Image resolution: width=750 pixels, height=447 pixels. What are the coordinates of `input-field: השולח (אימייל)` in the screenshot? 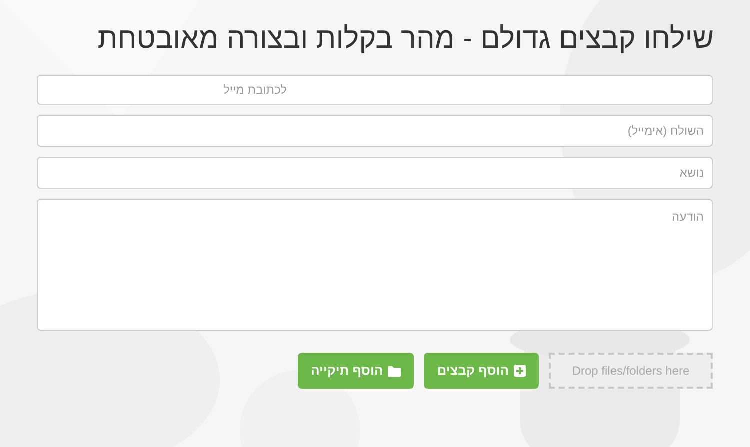 It's located at (375, 131).